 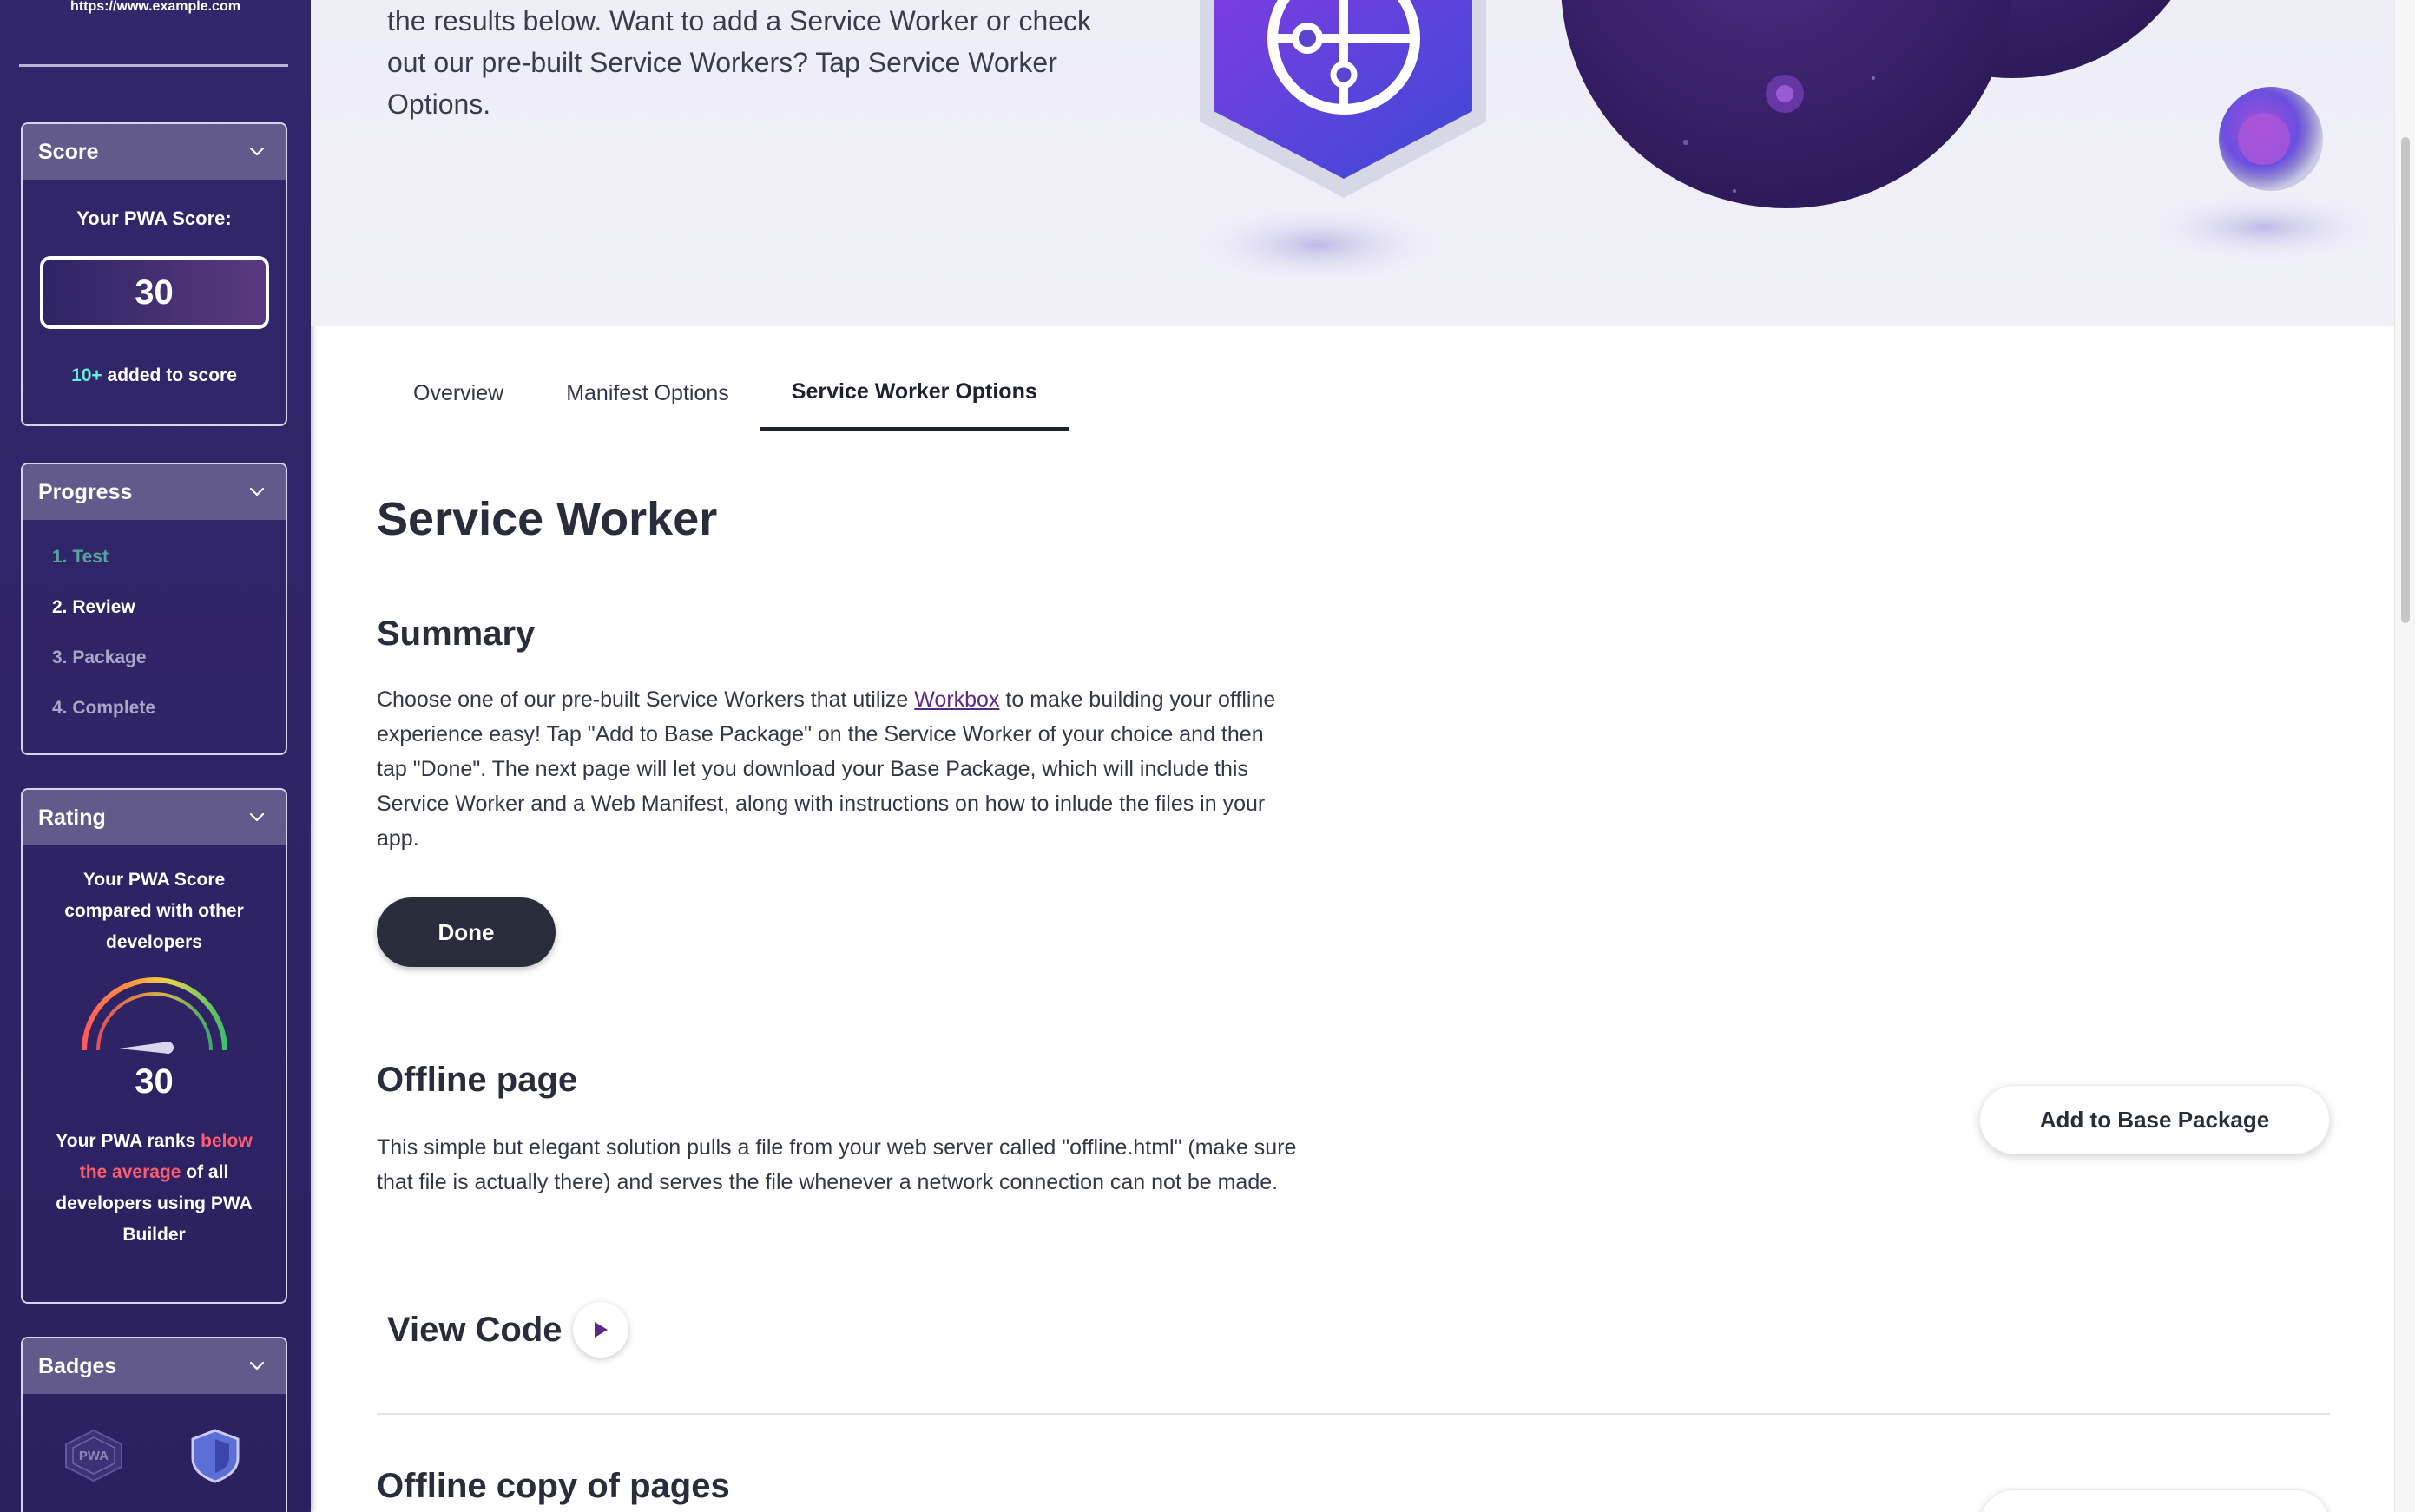 I want to click on site-url: https://www.example.com, so click(x=155, y=7).